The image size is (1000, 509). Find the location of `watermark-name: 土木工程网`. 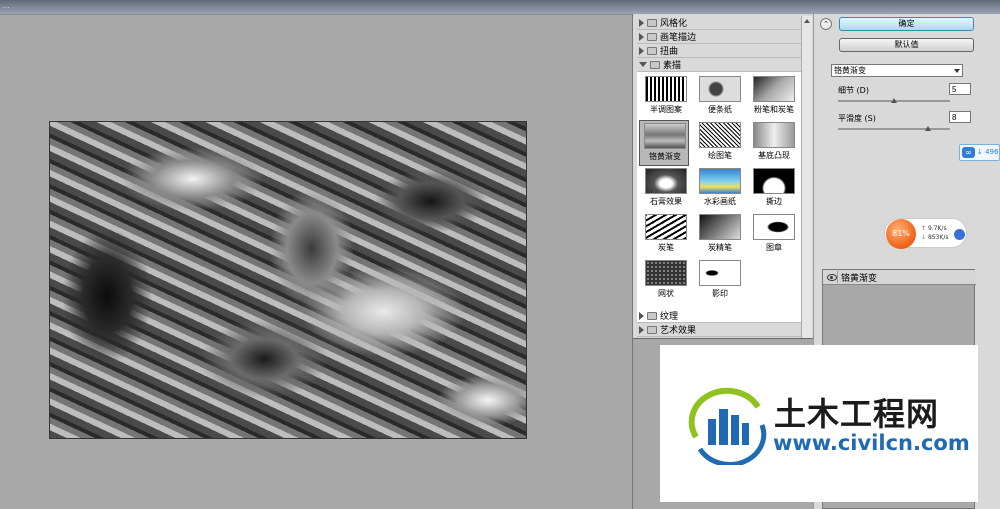

watermark-name: 土木工程网 is located at coordinates (857, 414).